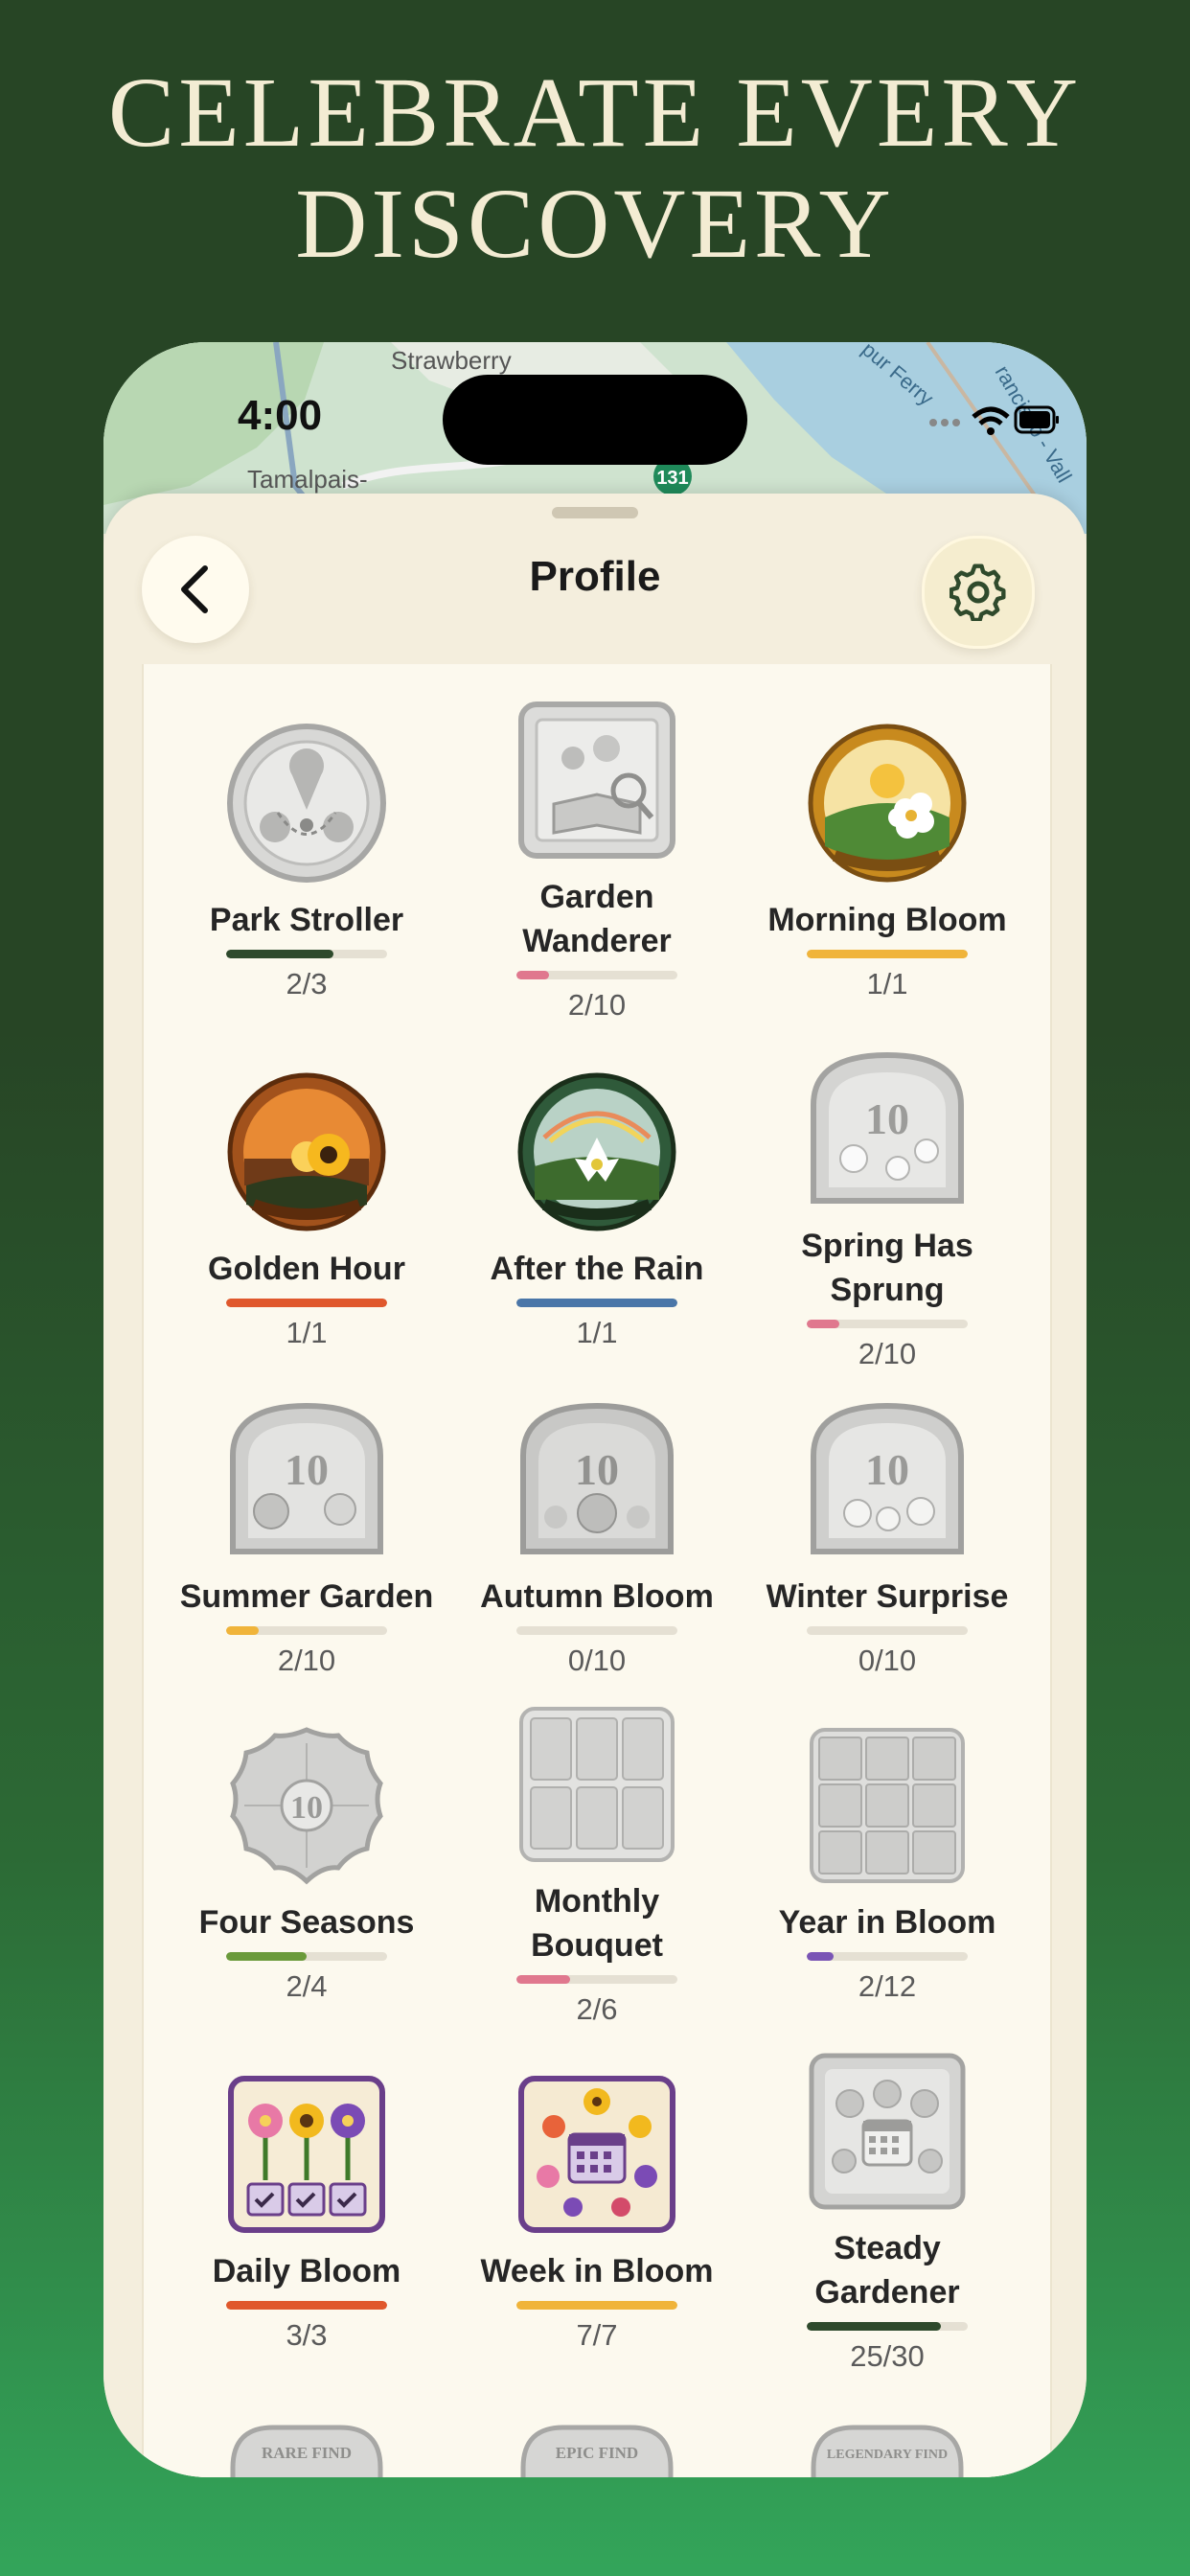 The width and height of the screenshot is (1190, 2576). I want to click on gear-icon, so click(978, 592).